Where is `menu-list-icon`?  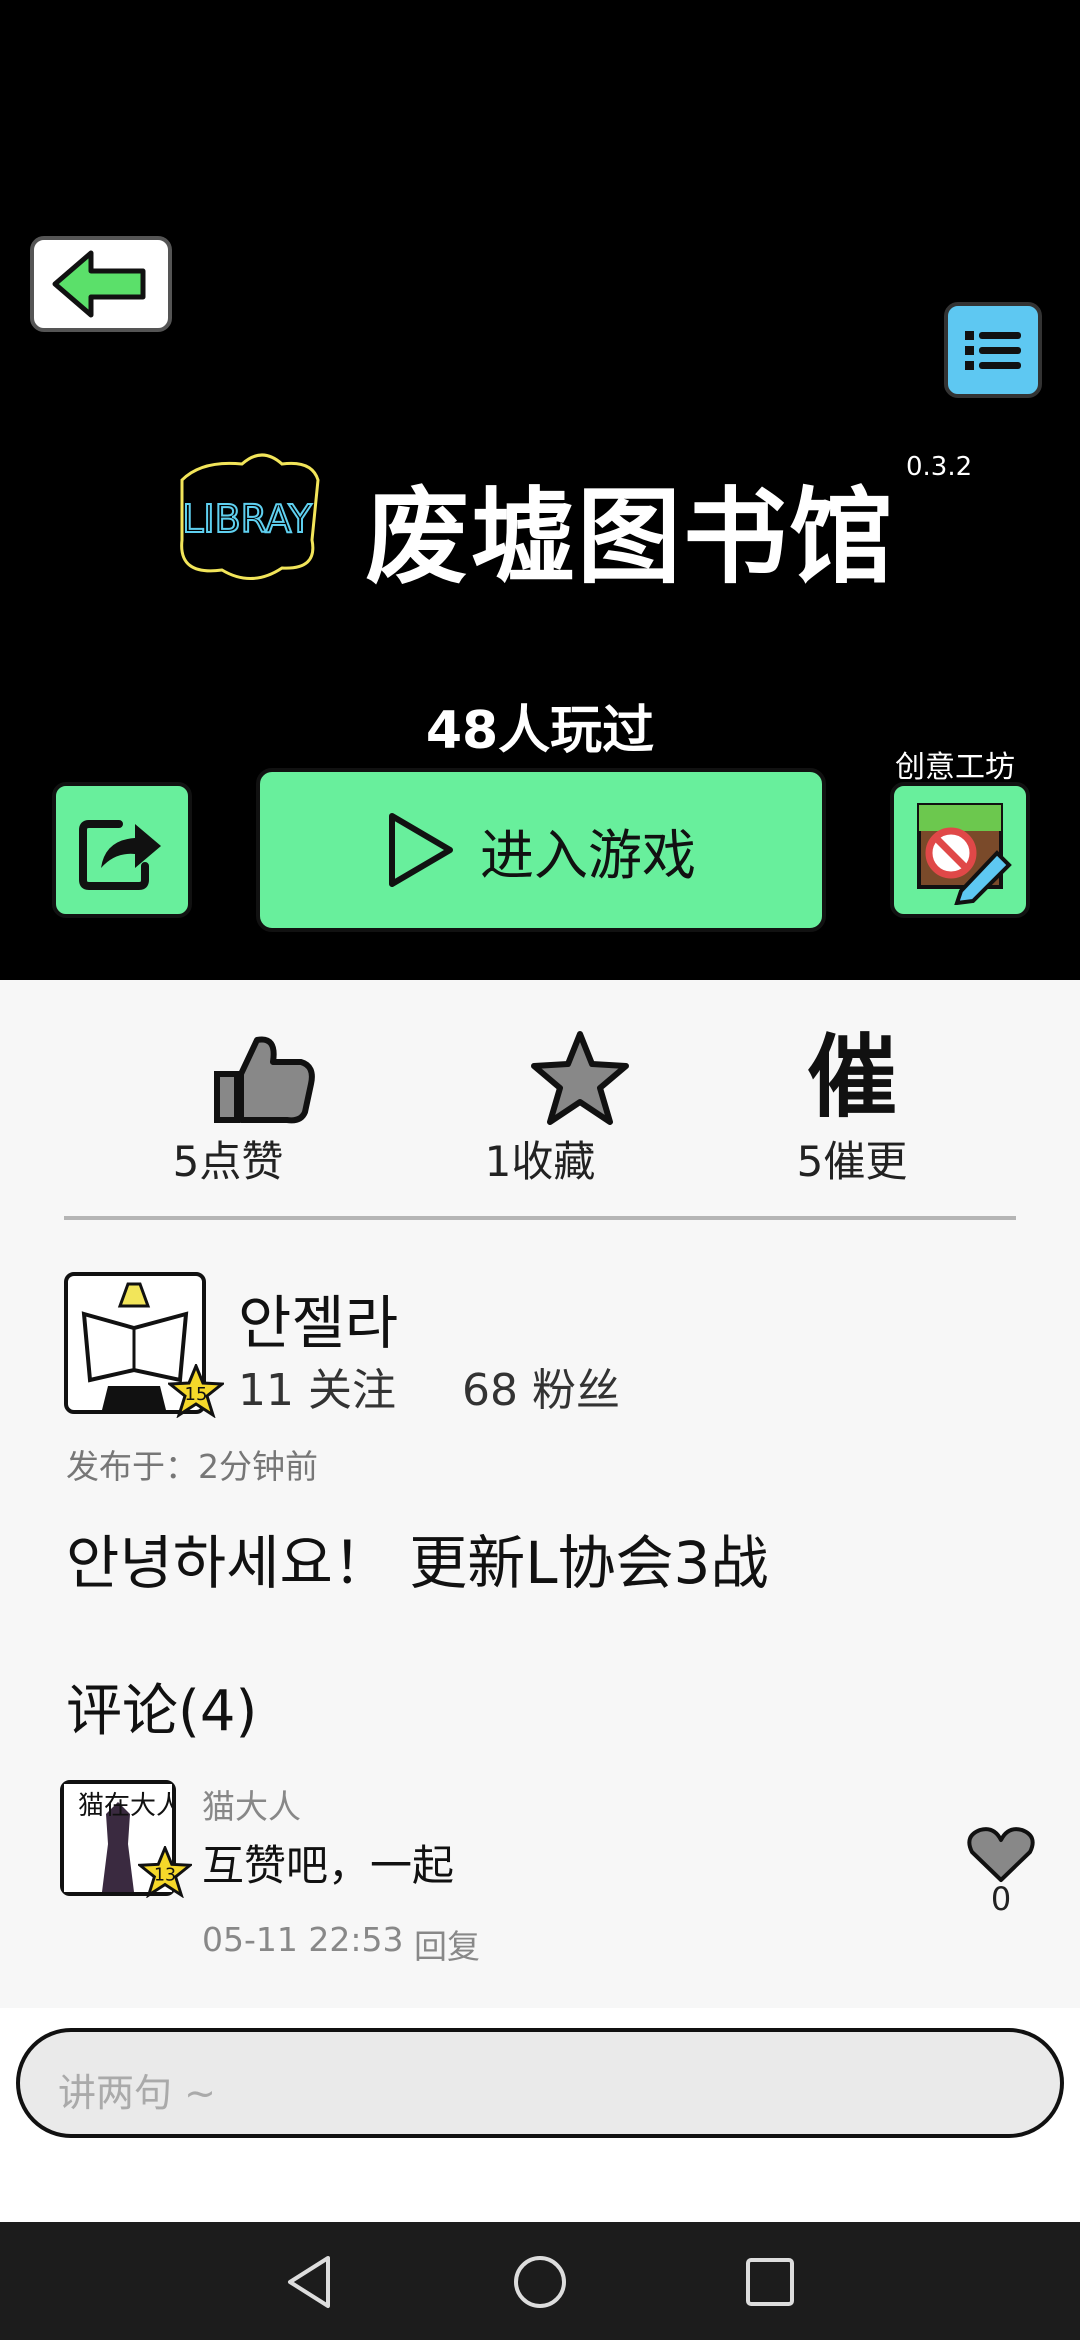 menu-list-icon is located at coordinates (993, 350).